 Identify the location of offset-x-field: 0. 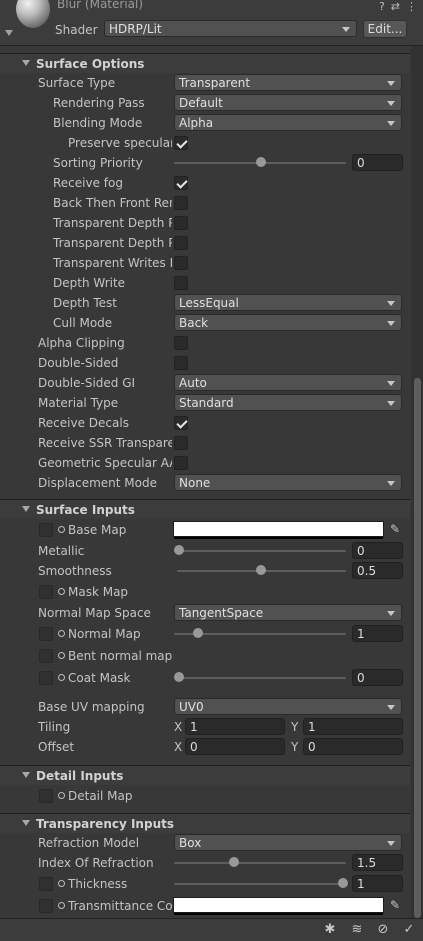
(235, 746).